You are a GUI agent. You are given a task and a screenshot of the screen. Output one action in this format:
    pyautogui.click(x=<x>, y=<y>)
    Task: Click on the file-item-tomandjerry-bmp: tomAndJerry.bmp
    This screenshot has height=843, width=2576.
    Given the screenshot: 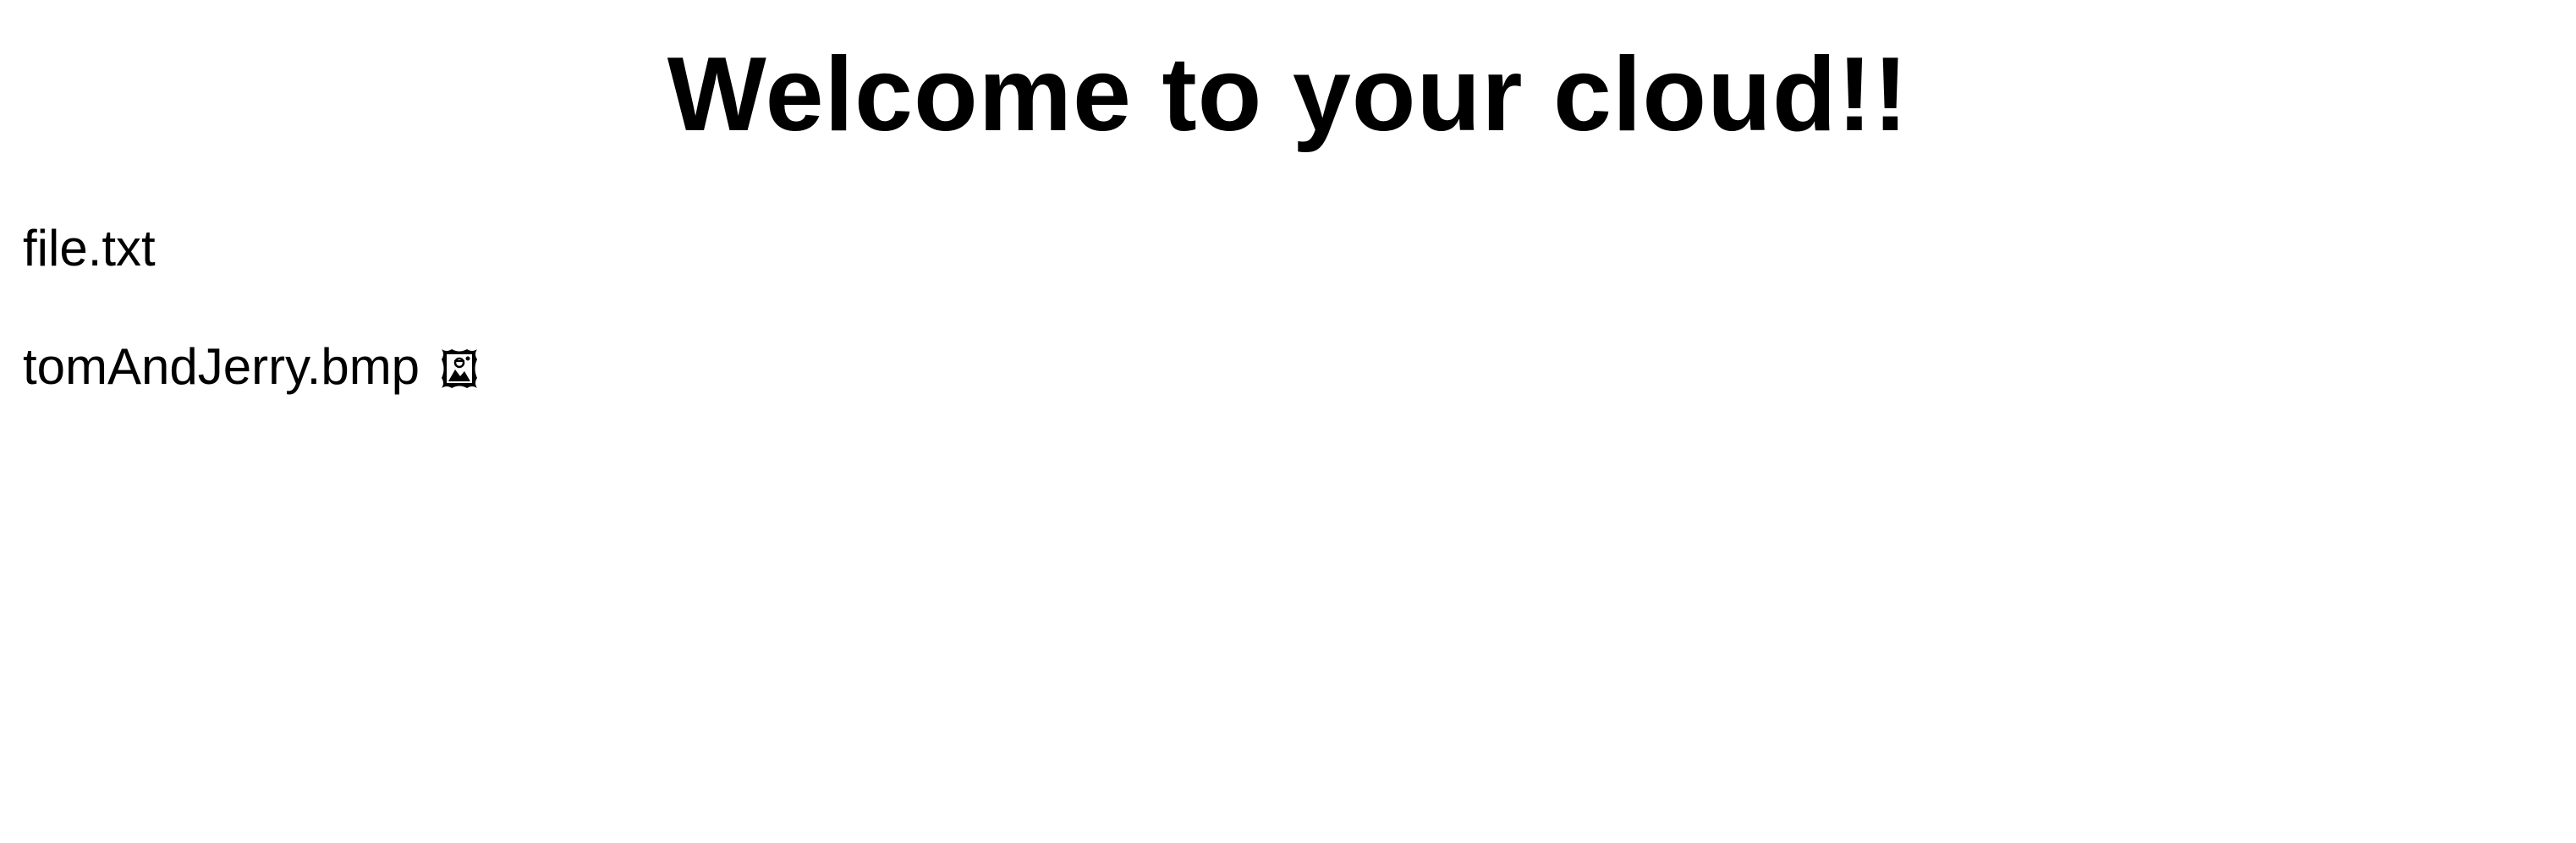 What is the action you would take?
    pyautogui.click(x=252, y=367)
    